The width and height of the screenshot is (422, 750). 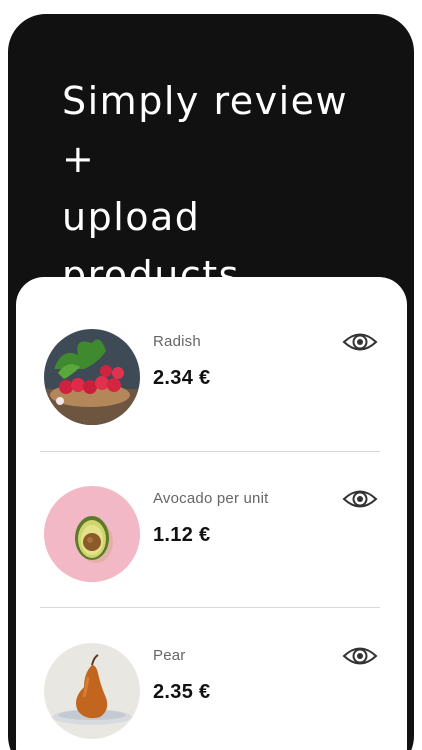 I want to click on product-name: Radish, so click(x=177, y=341).